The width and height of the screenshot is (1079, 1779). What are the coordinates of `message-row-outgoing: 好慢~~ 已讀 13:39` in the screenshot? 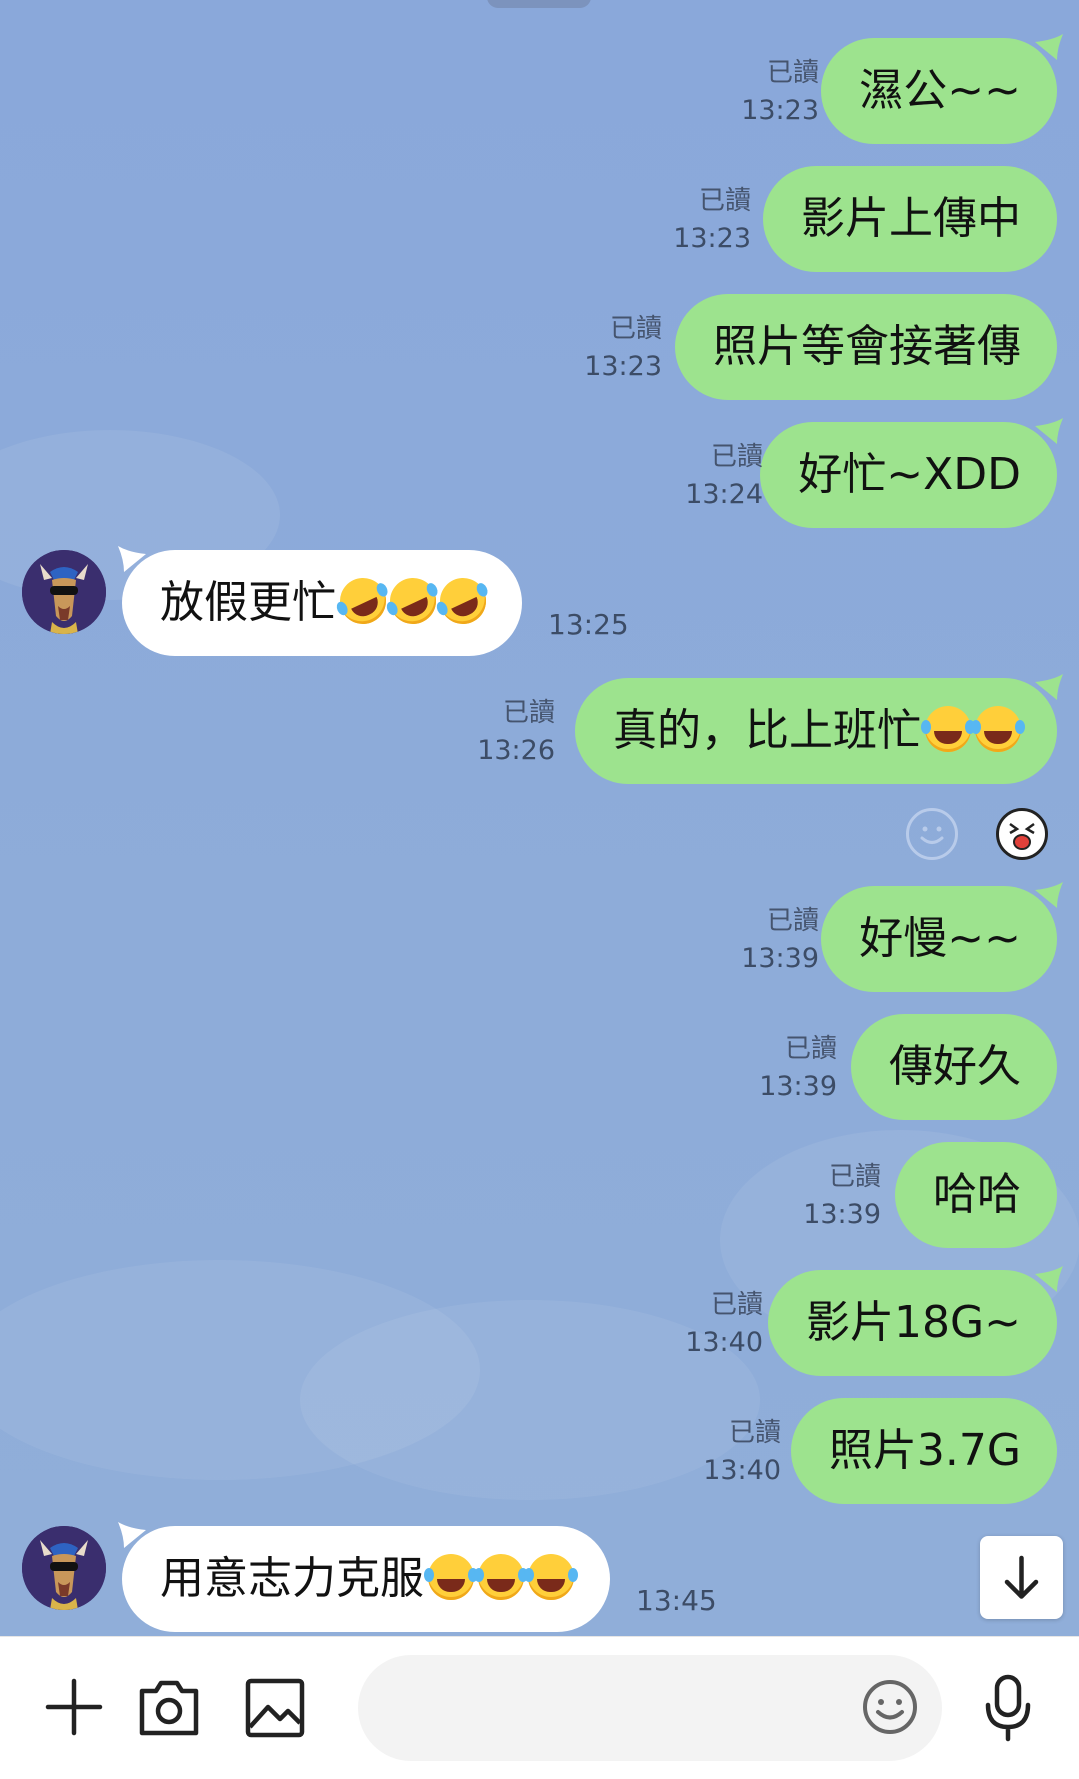 It's located at (902, 937).